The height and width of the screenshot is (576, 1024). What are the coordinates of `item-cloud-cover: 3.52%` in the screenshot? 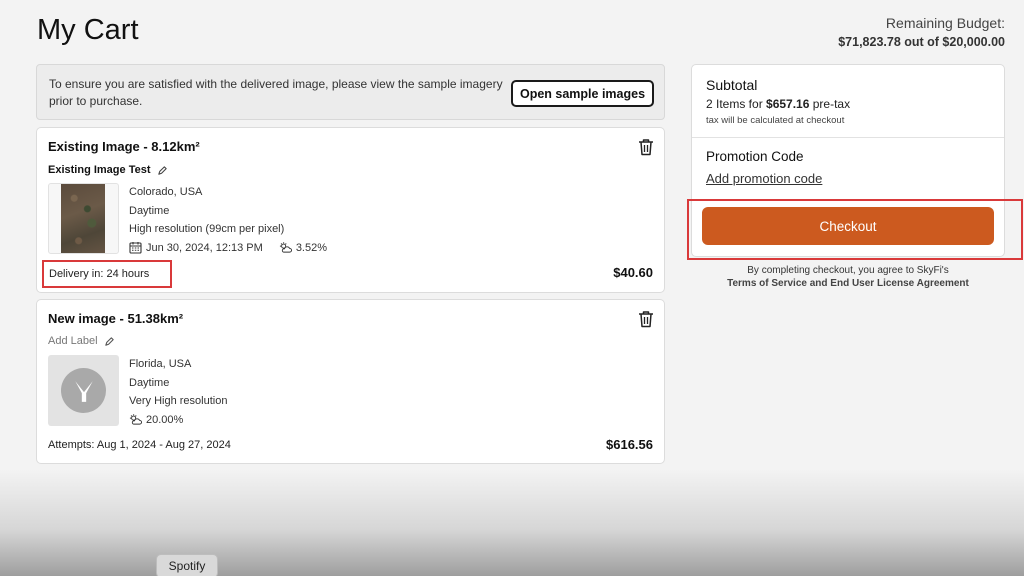 It's located at (311, 247).